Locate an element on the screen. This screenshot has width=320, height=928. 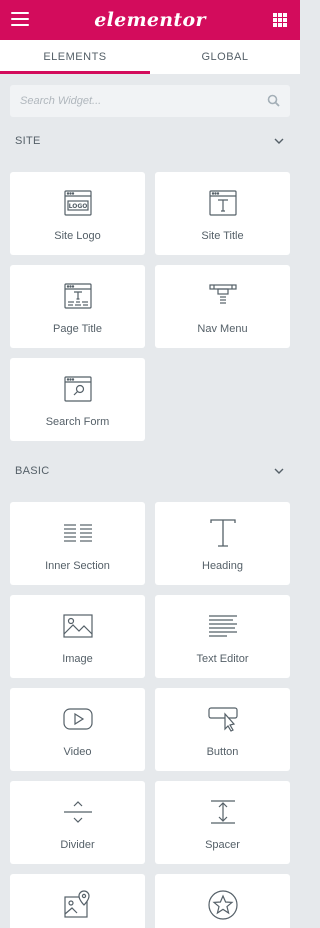
widget-site-logo: LOGO Site Logo is located at coordinates (77, 213).